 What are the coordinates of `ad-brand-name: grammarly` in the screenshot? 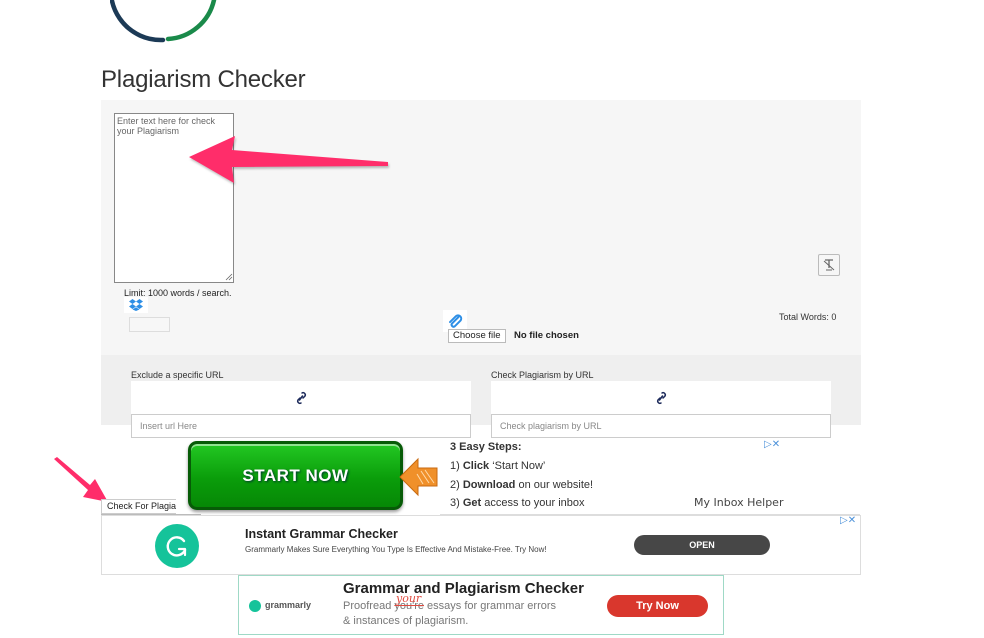 It's located at (288, 605).